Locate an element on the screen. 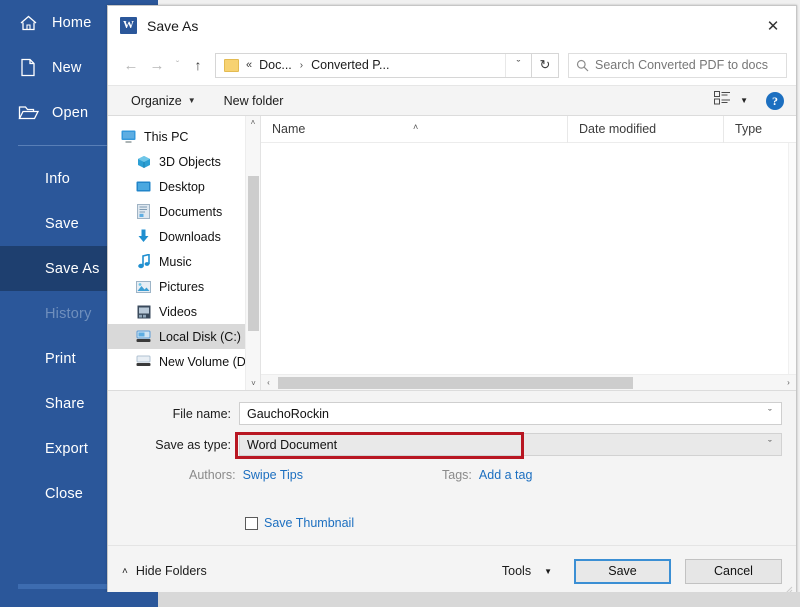  tree-vertical-scrollbar: ˄ ˅ is located at coordinates (252, 253).